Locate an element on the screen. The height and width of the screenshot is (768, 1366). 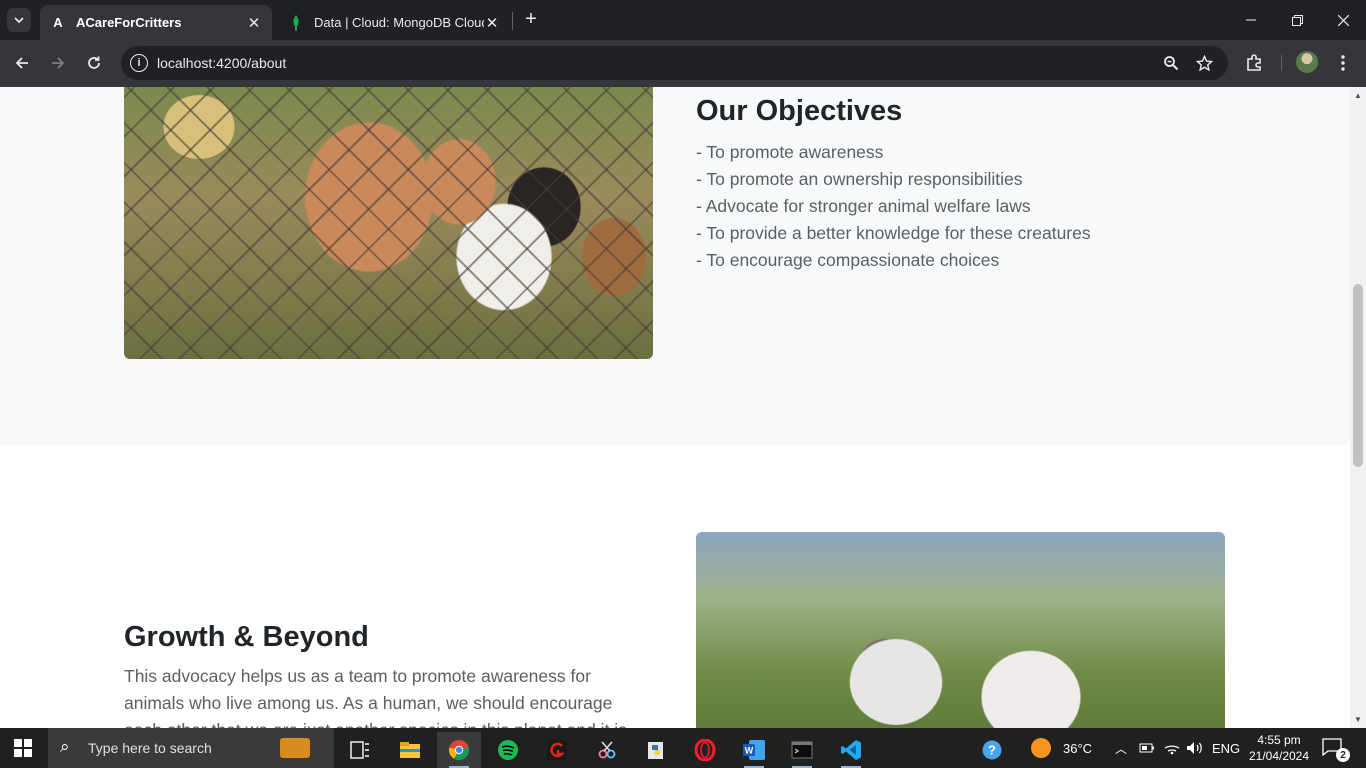
tab-acareforcritters: A ACareForCritters ✕ is located at coordinates (156, 22).